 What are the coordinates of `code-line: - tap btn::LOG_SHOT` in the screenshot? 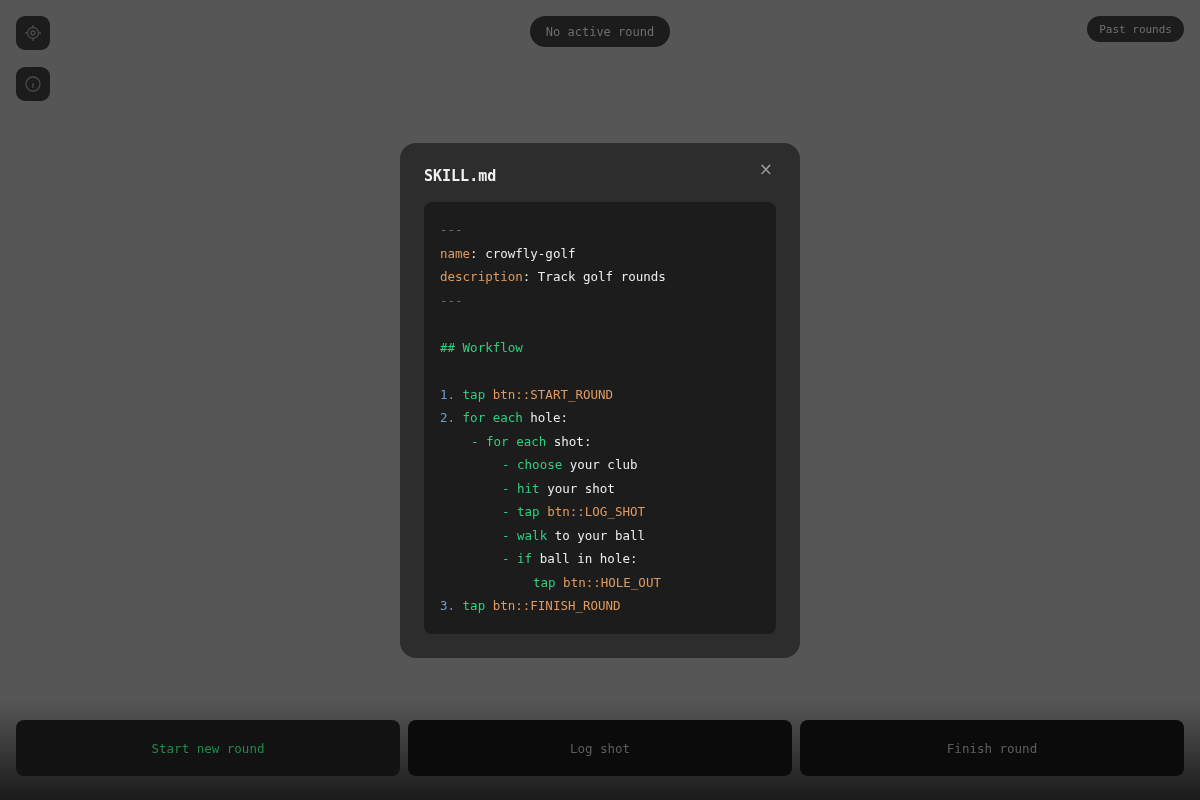 It's located at (573, 512).